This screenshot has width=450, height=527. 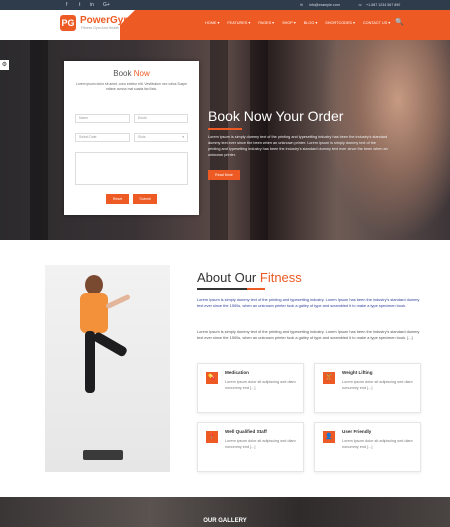 What do you see at coordinates (106, 20) in the screenshot?
I see `brand-name: PowerGym` at bounding box center [106, 20].